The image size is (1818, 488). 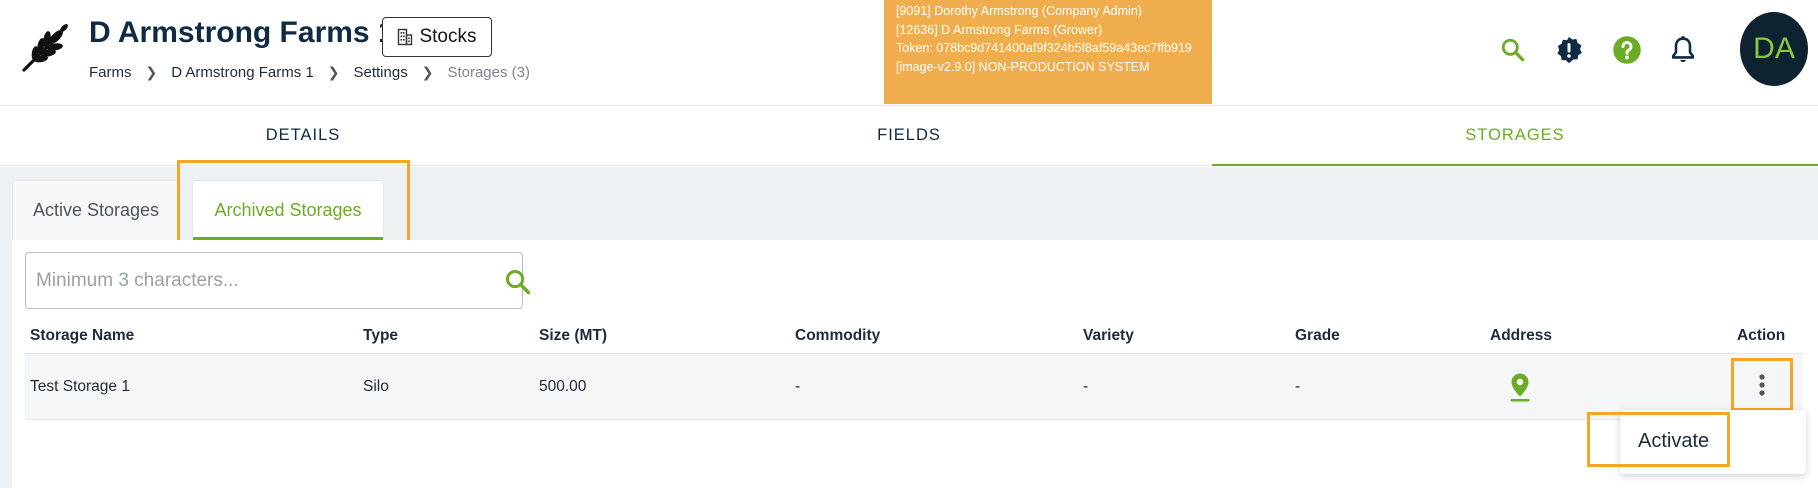 What do you see at coordinates (563, 386) in the screenshot?
I see `cell-size: 500.00` at bounding box center [563, 386].